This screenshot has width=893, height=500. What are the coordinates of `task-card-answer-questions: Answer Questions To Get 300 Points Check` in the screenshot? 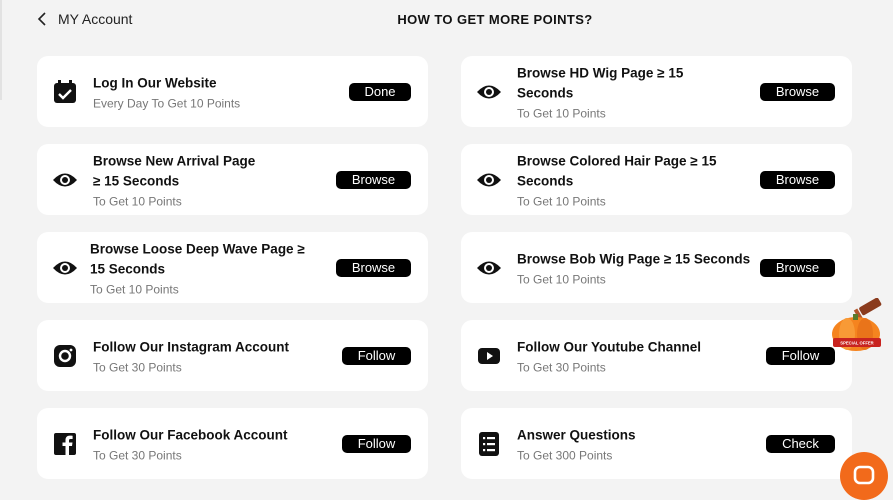 It's located at (656, 443).